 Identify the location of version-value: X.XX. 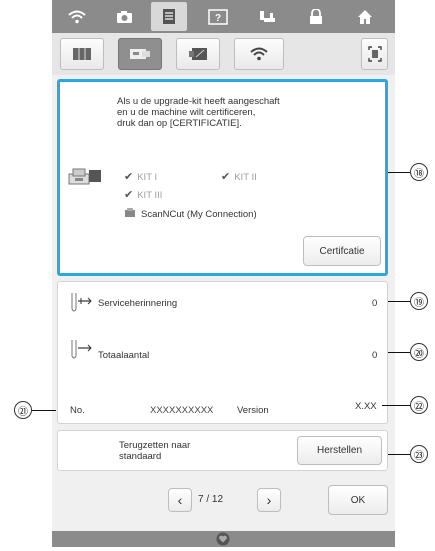
(366, 406).